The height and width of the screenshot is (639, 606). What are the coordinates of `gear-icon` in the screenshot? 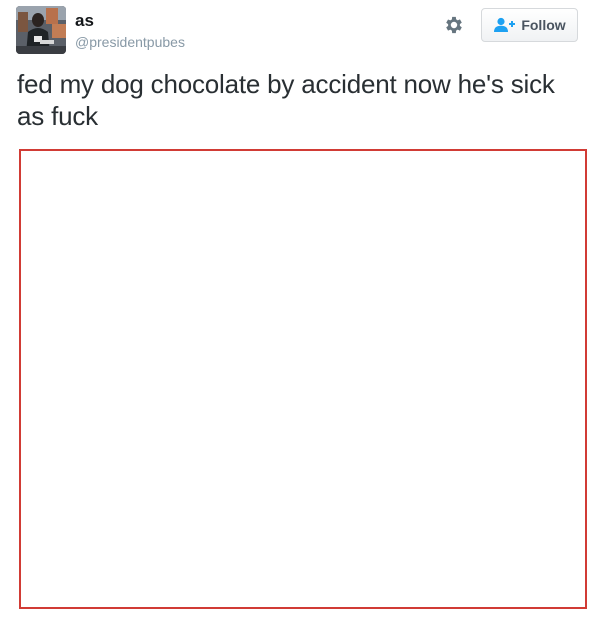 It's located at (454, 25).